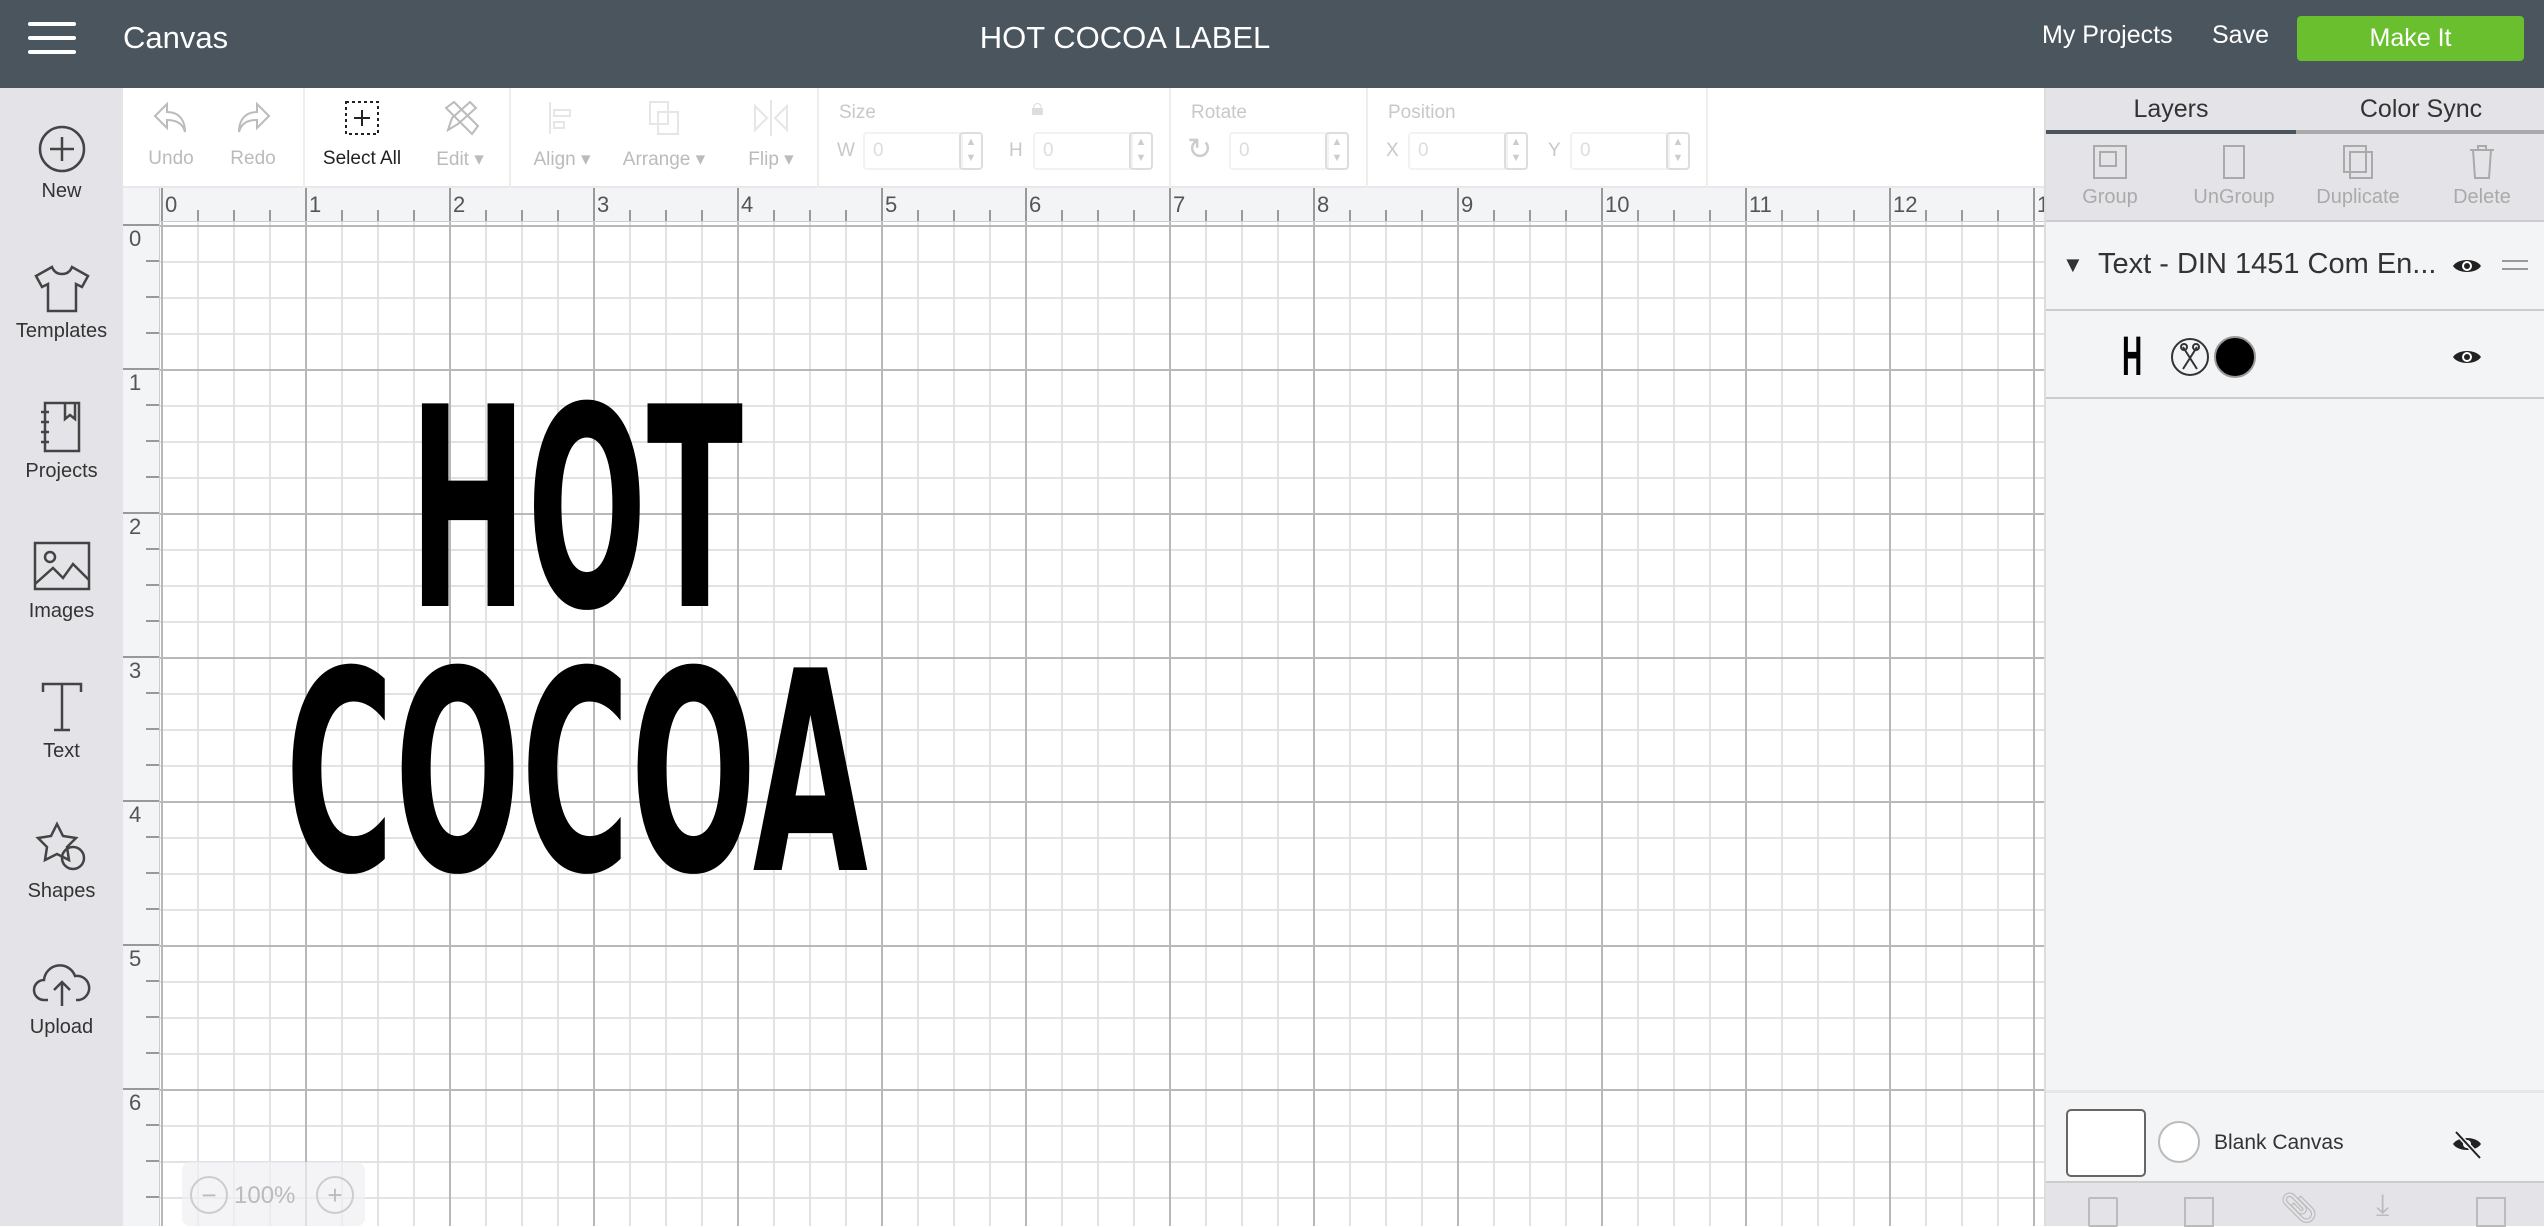 The width and height of the screenshot is (2544, 1227). Describe the element at coordinates (1678, 151) in the screenshot. I see `y-stepper: ▲ ▼` at that location.